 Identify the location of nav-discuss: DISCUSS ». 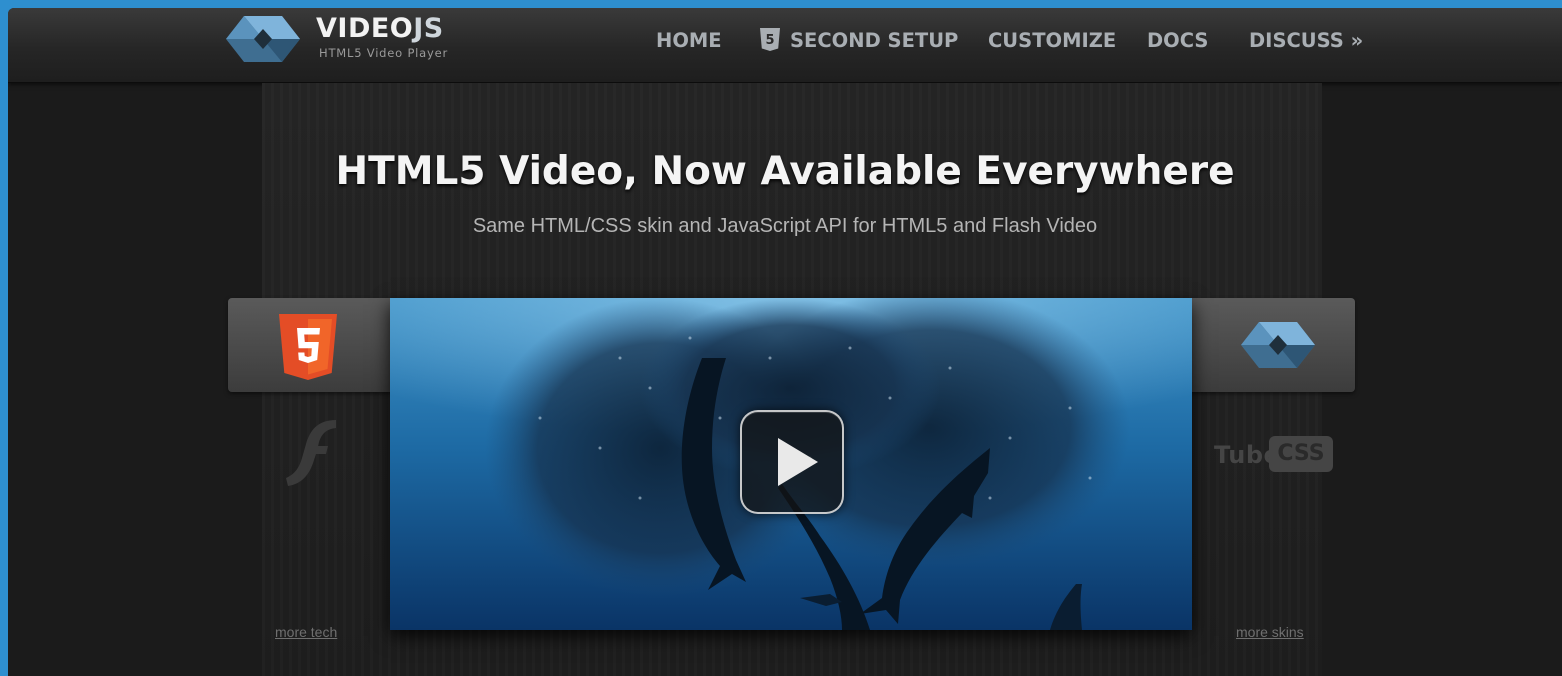
(1306, 41).